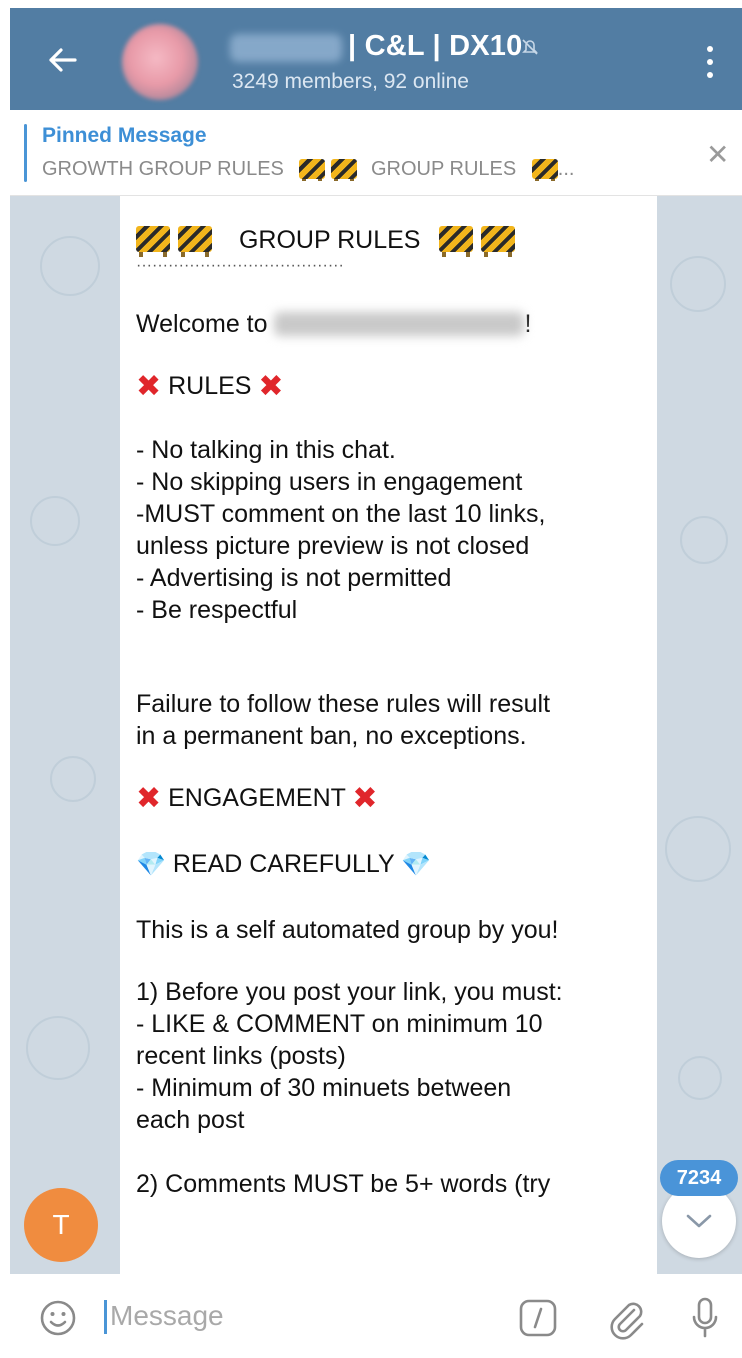 The height and width of the screenshot is (1358, 742). Describe the element at coordinates (241, 1056) in the screenshot. I see `step1-line: recent links (posts)` at that location.